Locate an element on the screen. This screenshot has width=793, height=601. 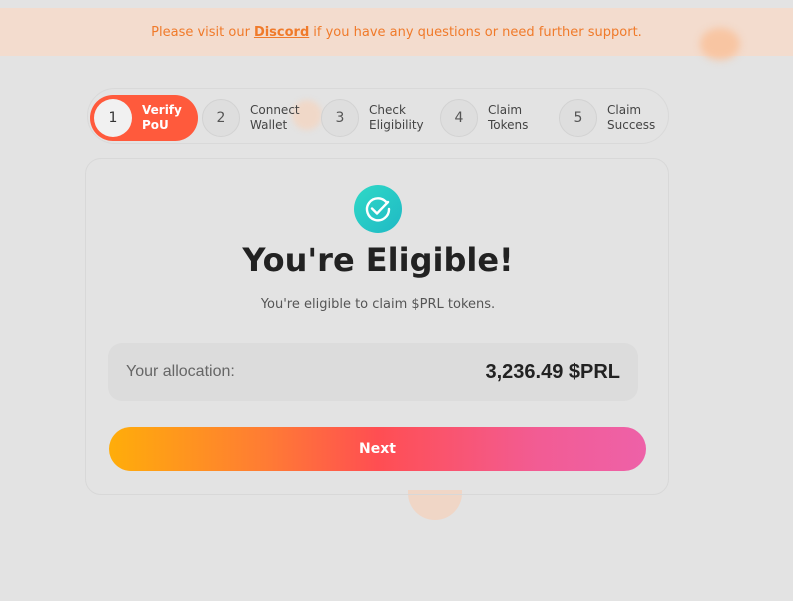
step-label: Claim Success is located at coordinates (631, 117).